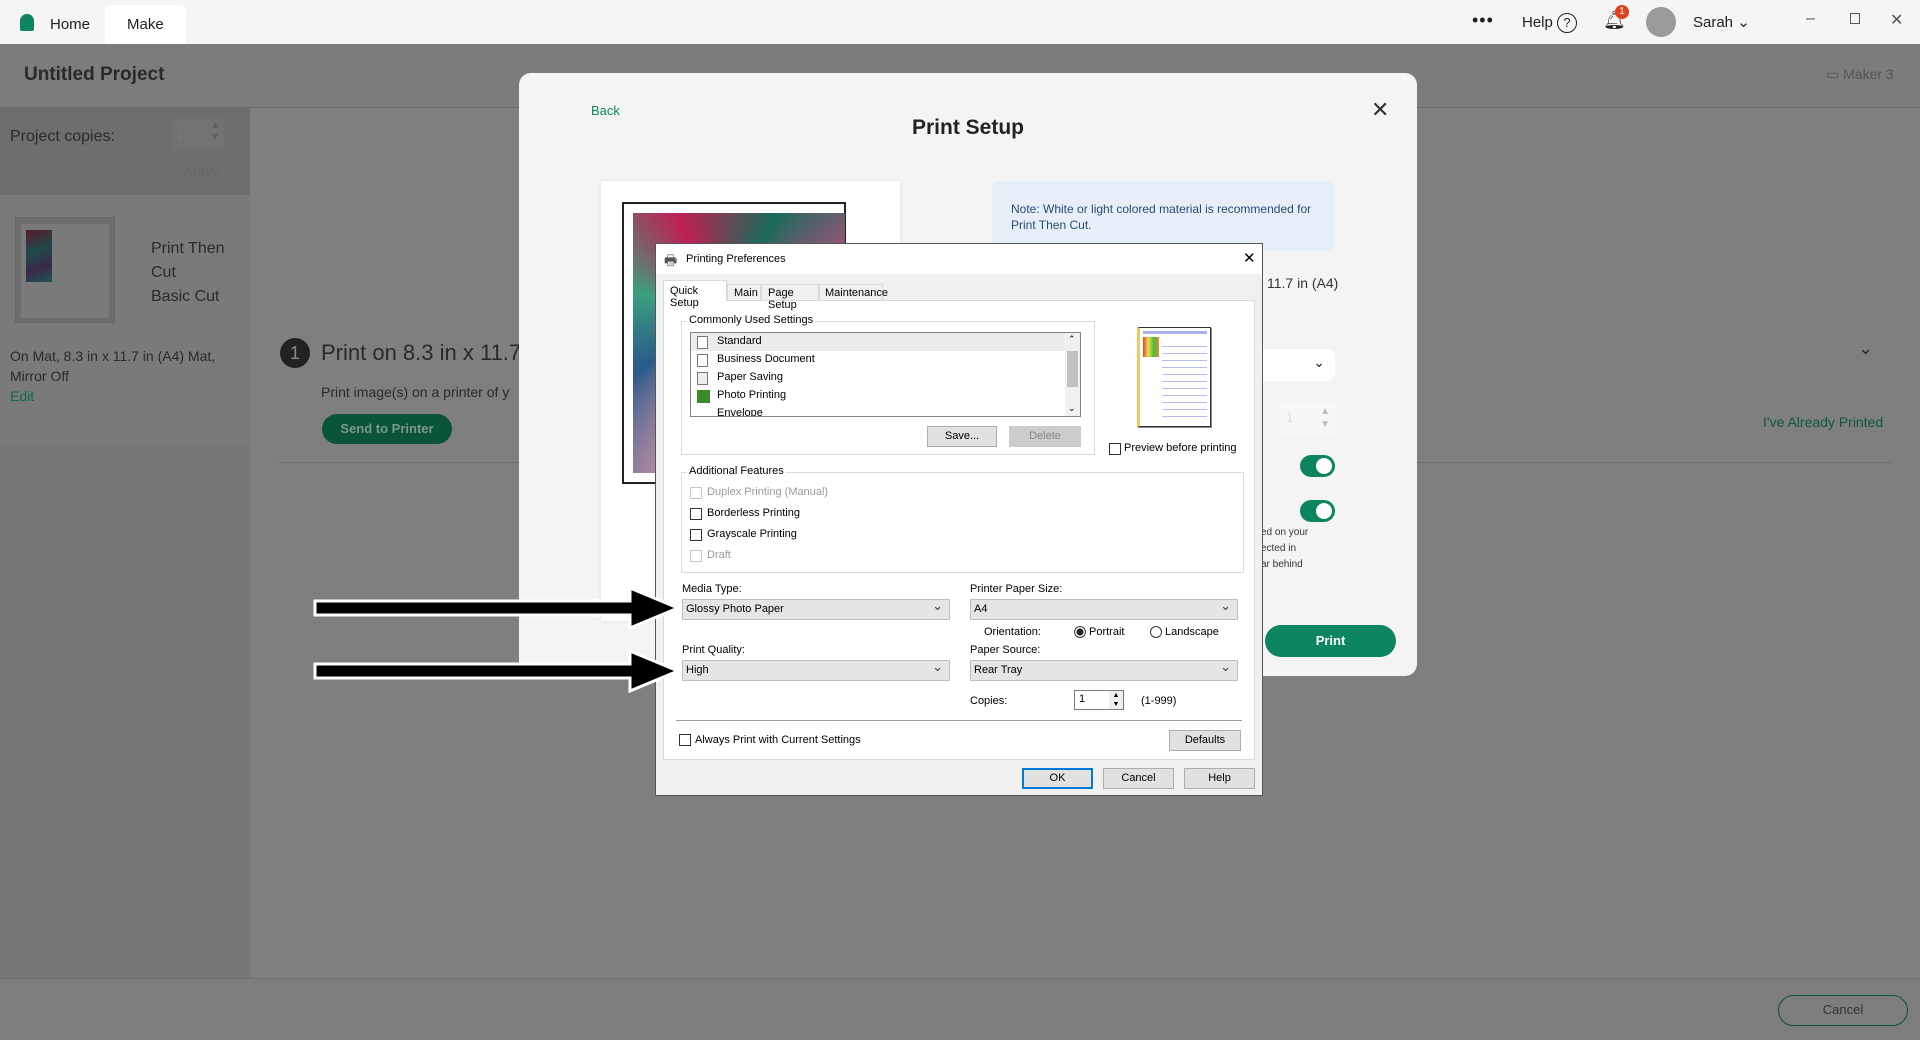  I want to click on scroll-down-icon: ⌄, so click(1072, 408).